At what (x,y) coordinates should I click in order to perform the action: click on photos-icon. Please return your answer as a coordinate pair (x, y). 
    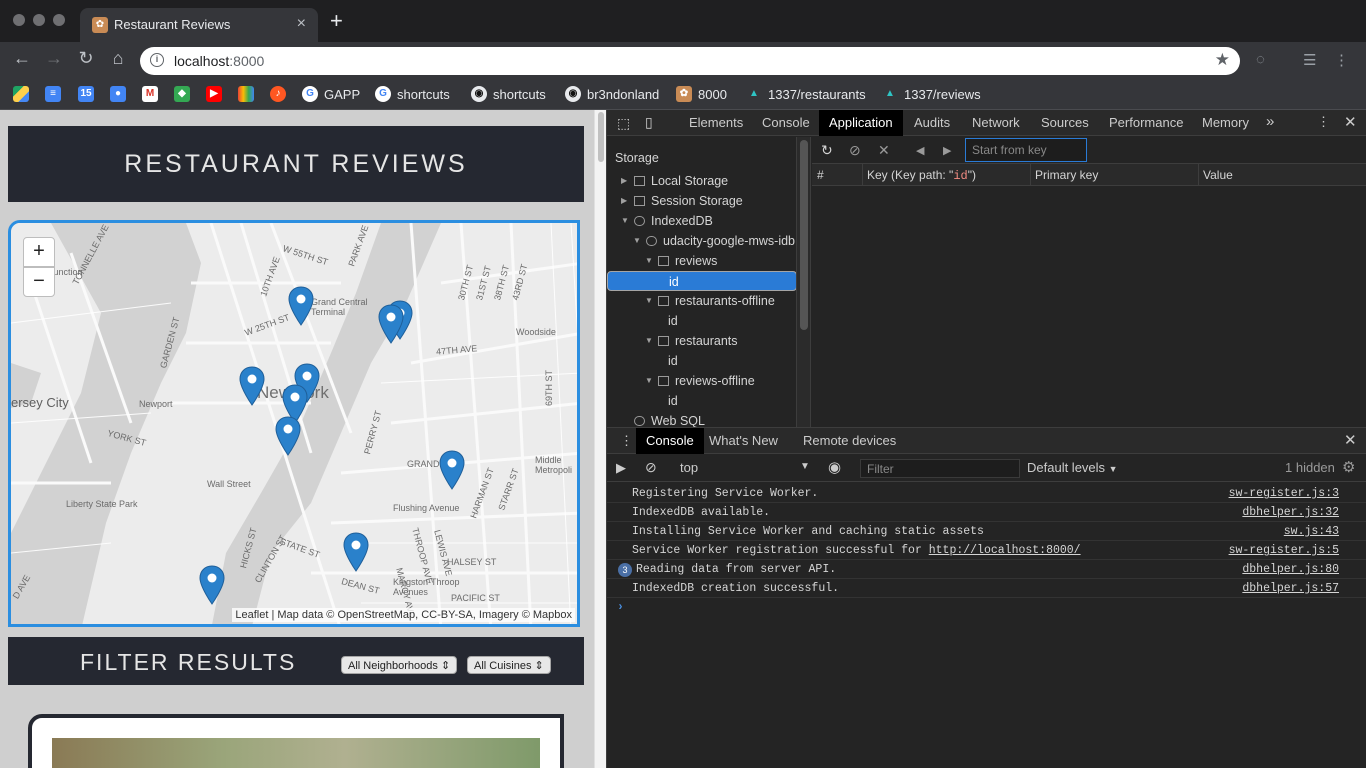
    Looking at the image, I should click on (246, 94).